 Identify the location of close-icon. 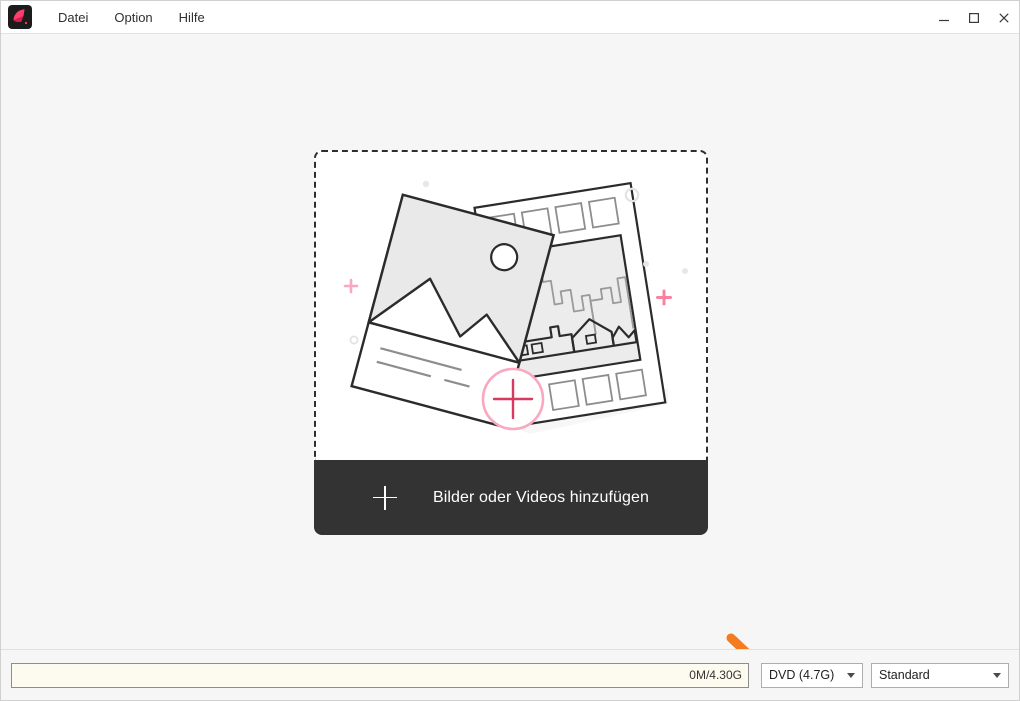
(1004, 17).